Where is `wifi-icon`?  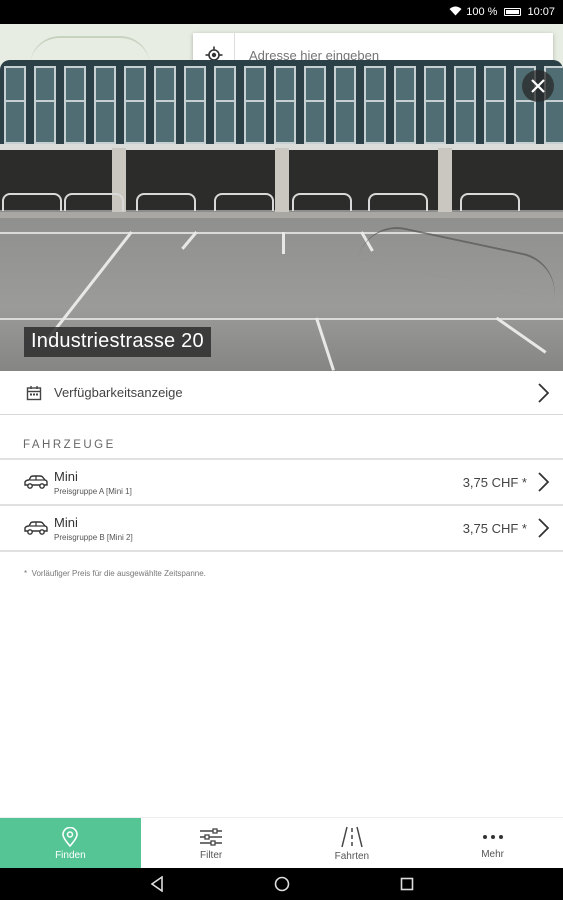 wifi-icon is located at coordinates (455, 12).